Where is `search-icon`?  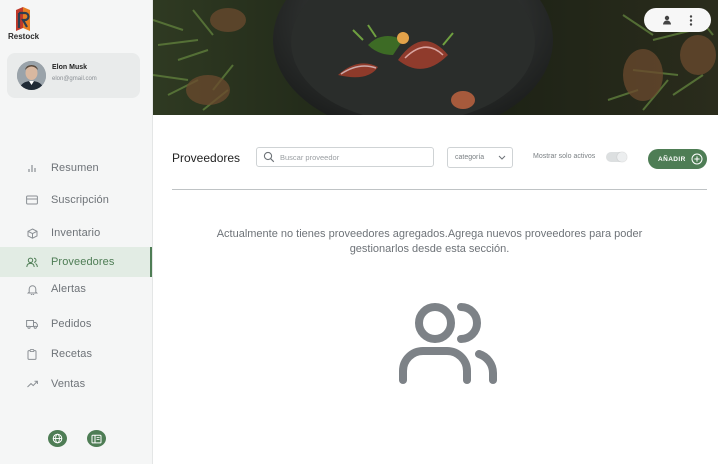 search-icon is located at coordinates (269, 157).